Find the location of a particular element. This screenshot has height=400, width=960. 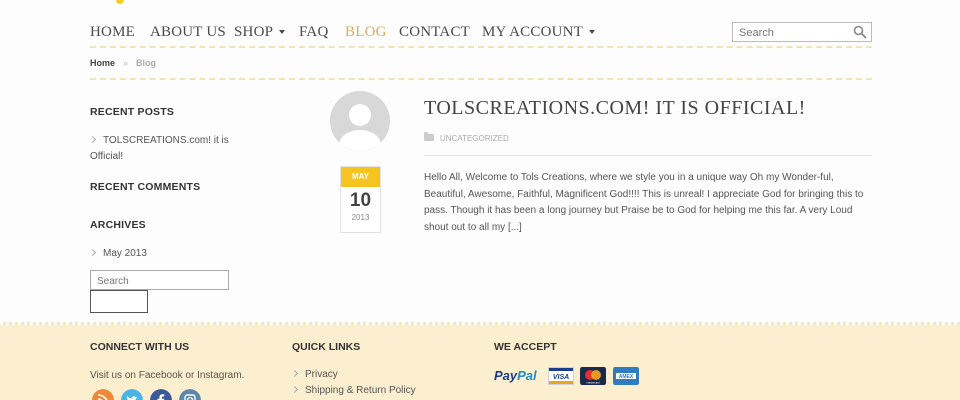

connect-text: Visit us on Facebook or Instagram. is located at coordinates (167, 375).